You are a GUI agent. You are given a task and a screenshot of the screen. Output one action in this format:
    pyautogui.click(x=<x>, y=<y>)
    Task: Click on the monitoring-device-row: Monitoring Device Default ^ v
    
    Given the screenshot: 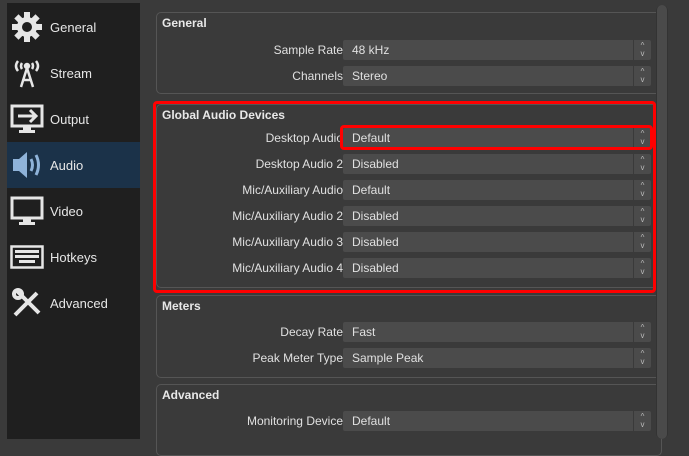 What is the action you would take?
    pyautogui.click(x=409, y=421)
    